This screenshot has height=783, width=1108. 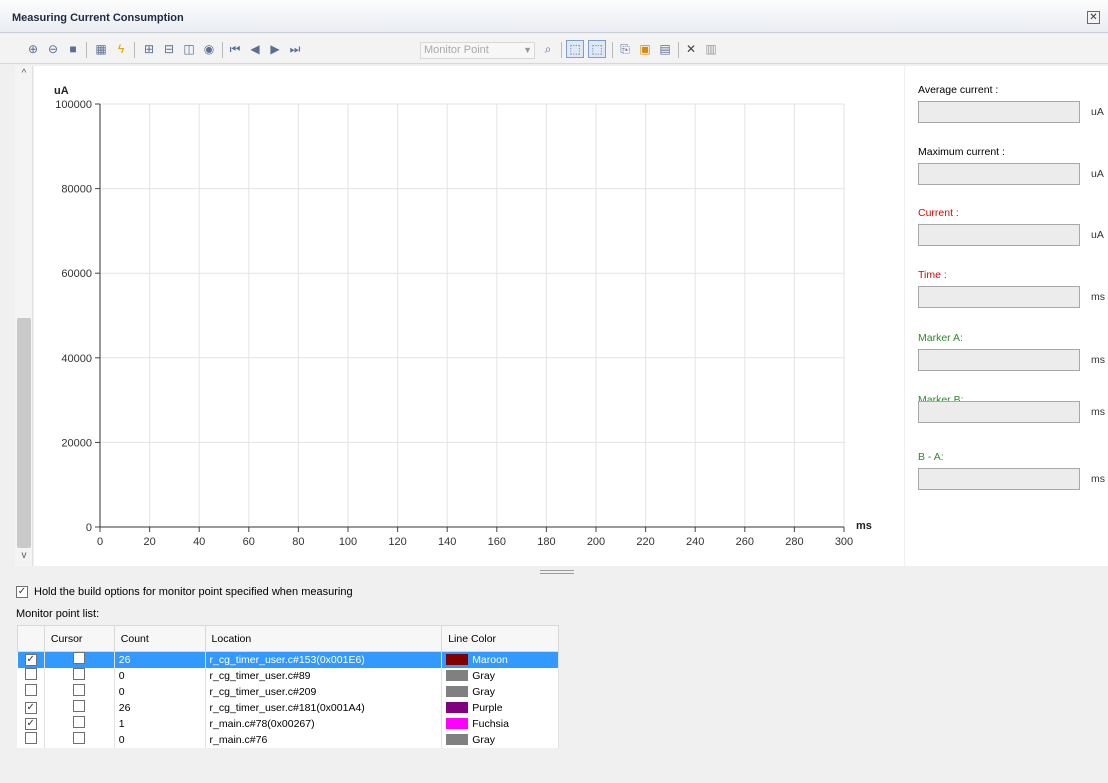 What do you see at coordinates (24, 75) in the screenshot?
I see `scroll-up-icon: ^` at bounding box center [24, 75].